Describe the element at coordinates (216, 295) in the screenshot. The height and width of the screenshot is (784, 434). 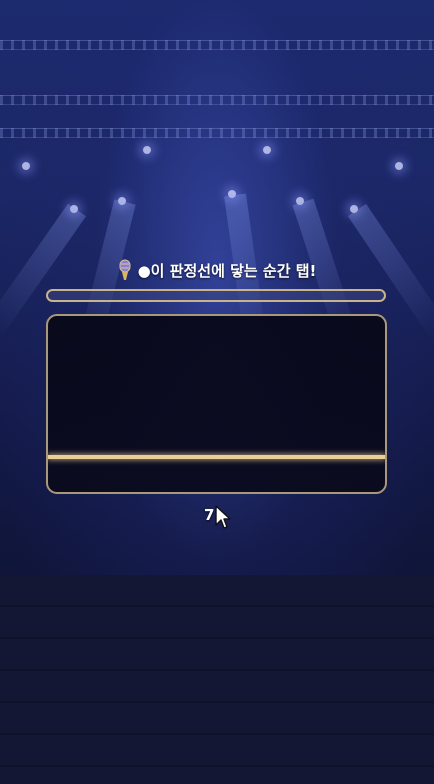
I see `progress-bar` at that location.